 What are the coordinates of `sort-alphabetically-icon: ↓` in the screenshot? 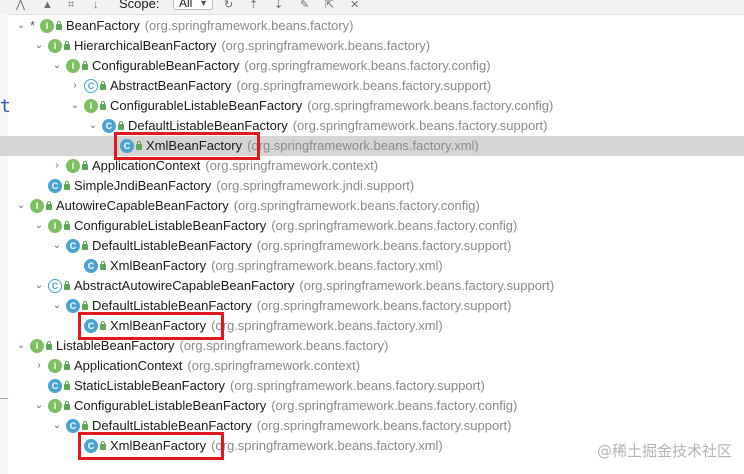 It's located at (96, 5).